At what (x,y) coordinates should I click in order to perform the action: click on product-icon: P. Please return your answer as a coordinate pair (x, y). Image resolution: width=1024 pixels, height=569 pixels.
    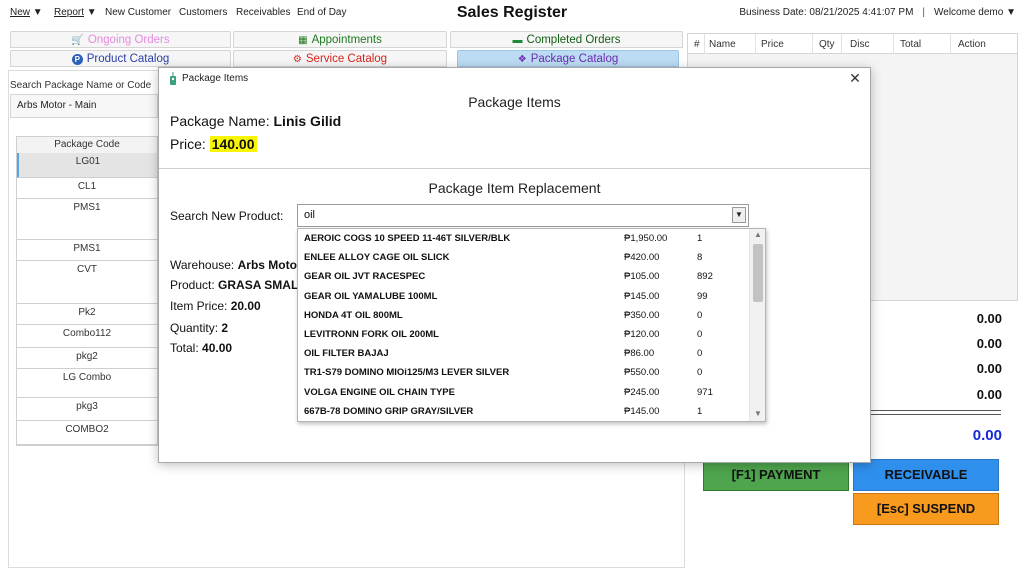
    Looking at the image, I should click on (77, 59).